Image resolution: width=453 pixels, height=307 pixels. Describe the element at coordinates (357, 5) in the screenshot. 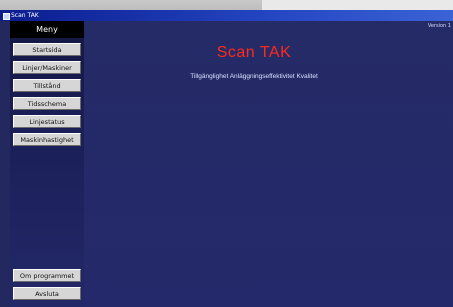

I see `desktop-panel` at that location.